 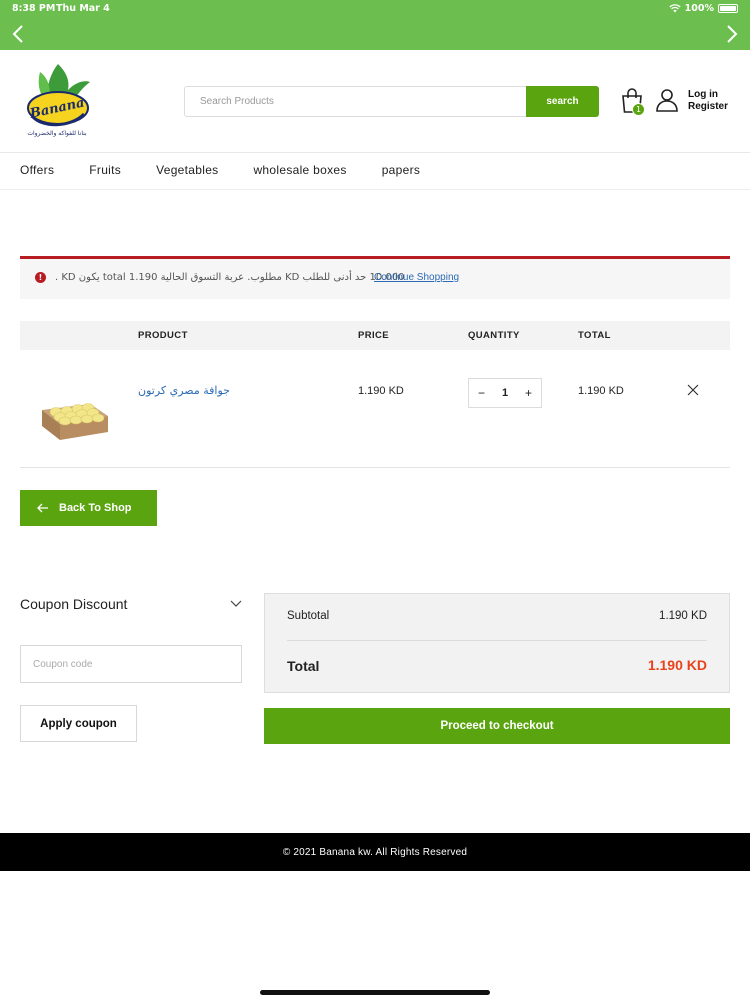 I want to click on login-link: Log in, so click(x=708, y=95).